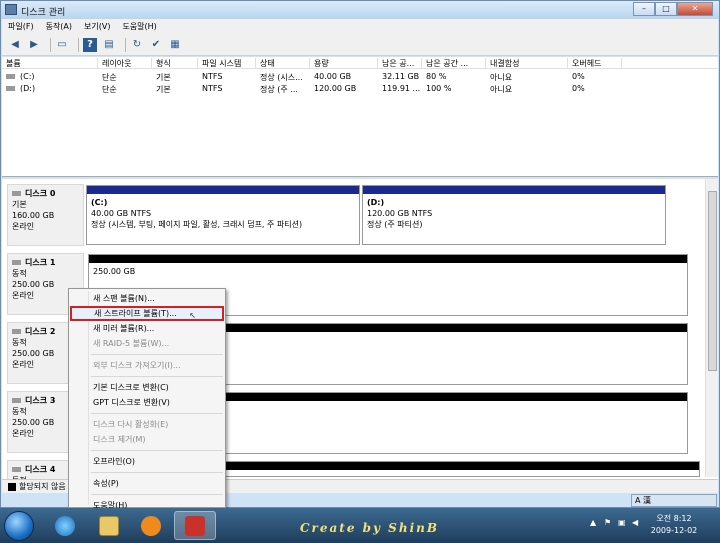  I want to click on close-button: ✕, so click(695, 9).